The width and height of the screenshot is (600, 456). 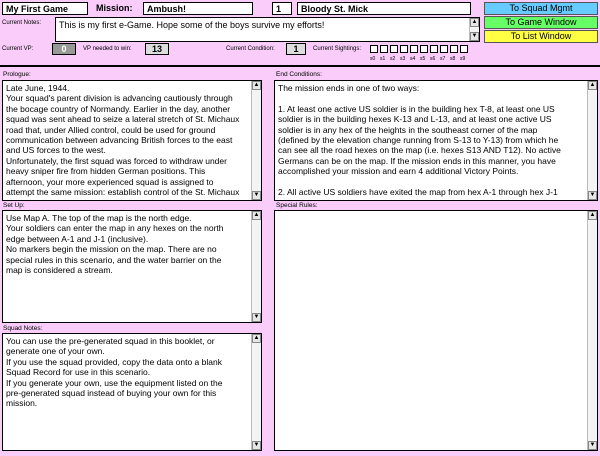 What do you see at coordinates (18, 49) in the screenshot?
I see `current-vp-label: Current VP:` at bounding box center [18, 49].